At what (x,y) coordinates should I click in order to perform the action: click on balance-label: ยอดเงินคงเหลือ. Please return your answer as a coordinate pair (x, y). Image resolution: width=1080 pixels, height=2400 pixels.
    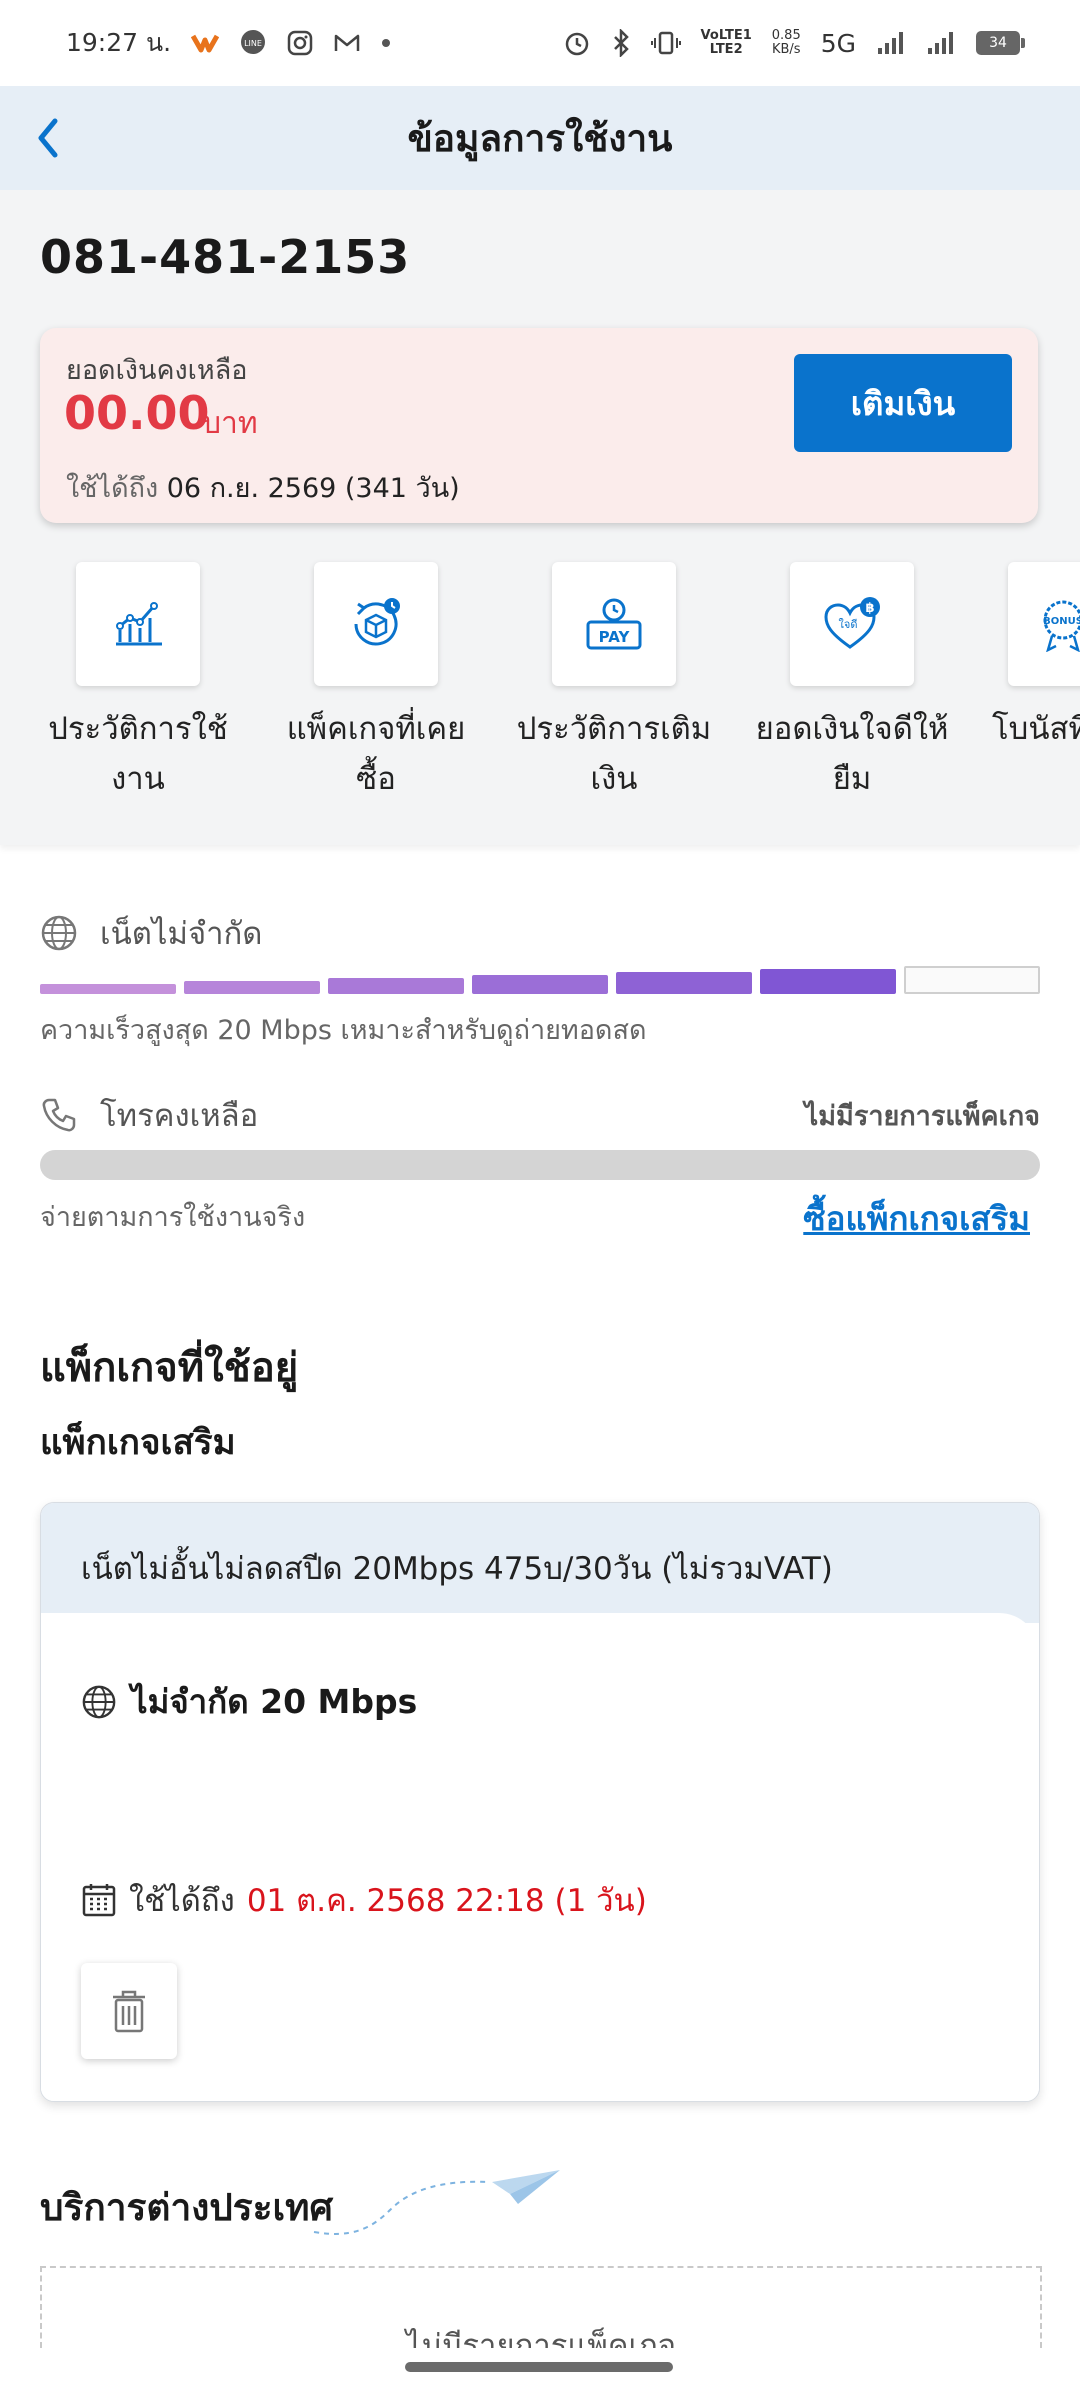
    Looking at the image, I should click on (157, 370).